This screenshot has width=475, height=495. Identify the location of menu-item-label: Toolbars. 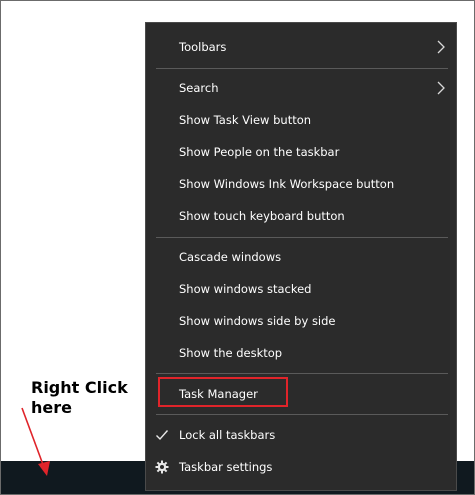
(203, 47).